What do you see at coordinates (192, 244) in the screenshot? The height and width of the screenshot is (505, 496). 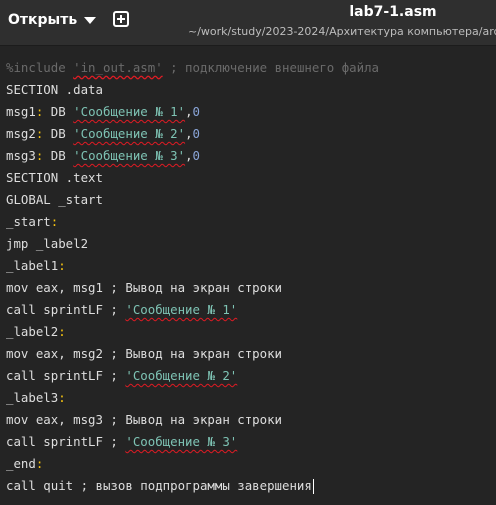 I see `code-line: jmp _label2` at bounding box center [192, 244].